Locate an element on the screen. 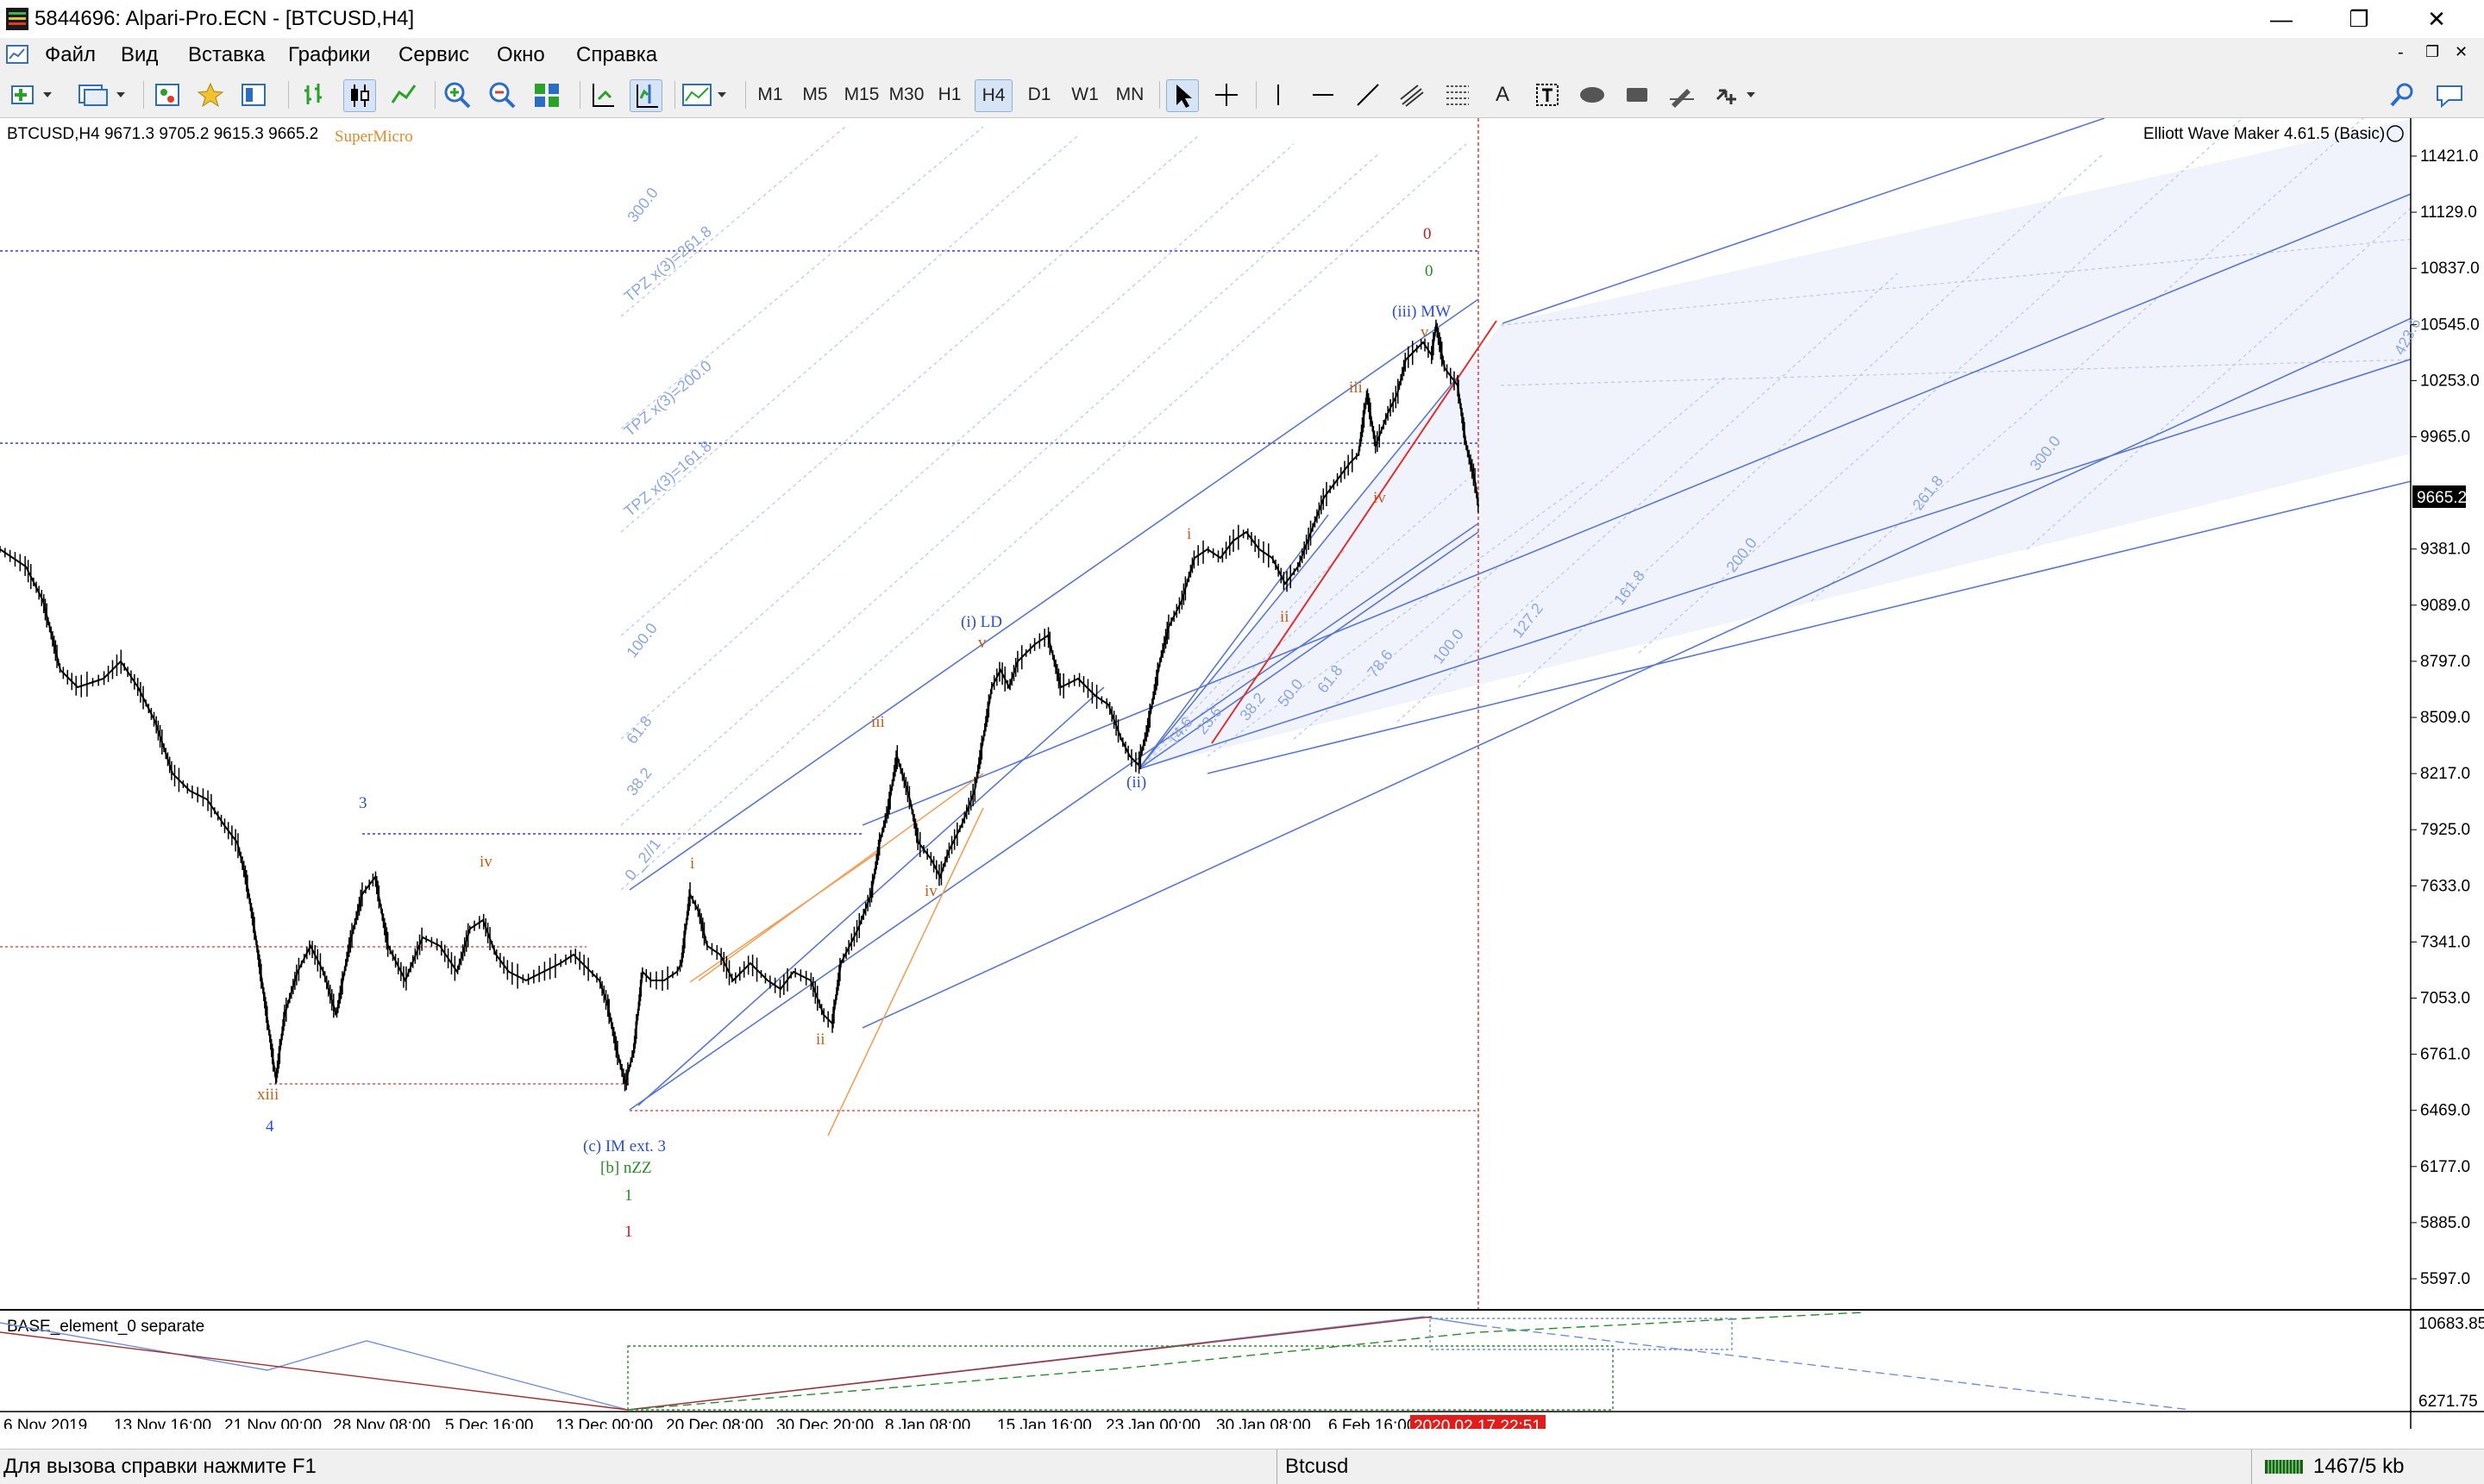 This screenshot has width=2484, height=1484. timeframe-h1: H1 is located at coordinates (950, 94).